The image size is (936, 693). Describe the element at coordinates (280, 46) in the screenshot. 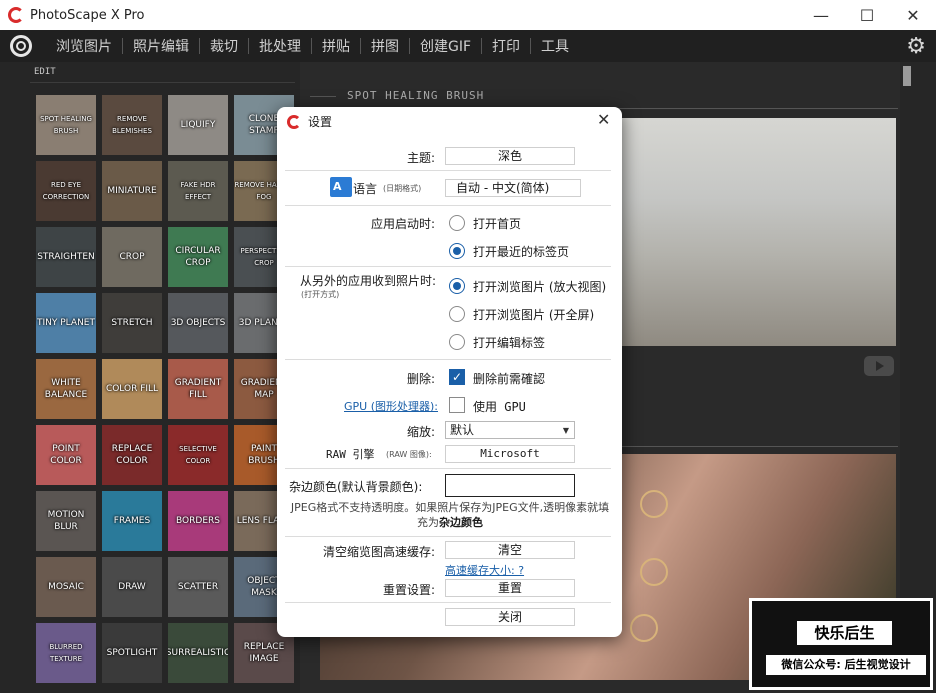

I see `menu-batch: 批处理` at that location.